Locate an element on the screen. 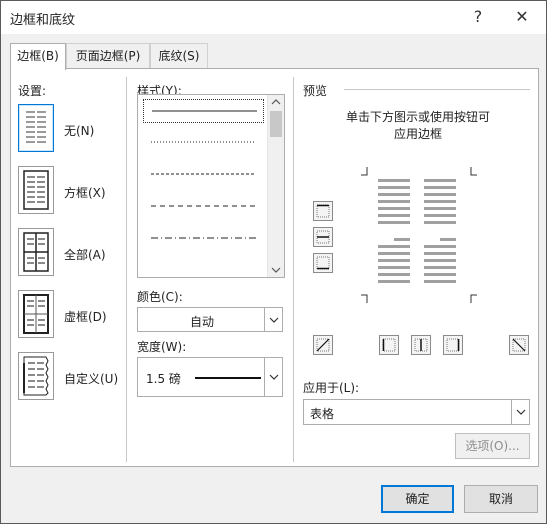 The image size is (547, 524). setting-custom-label: 自定义(U) is located at coordinates (91, 379).